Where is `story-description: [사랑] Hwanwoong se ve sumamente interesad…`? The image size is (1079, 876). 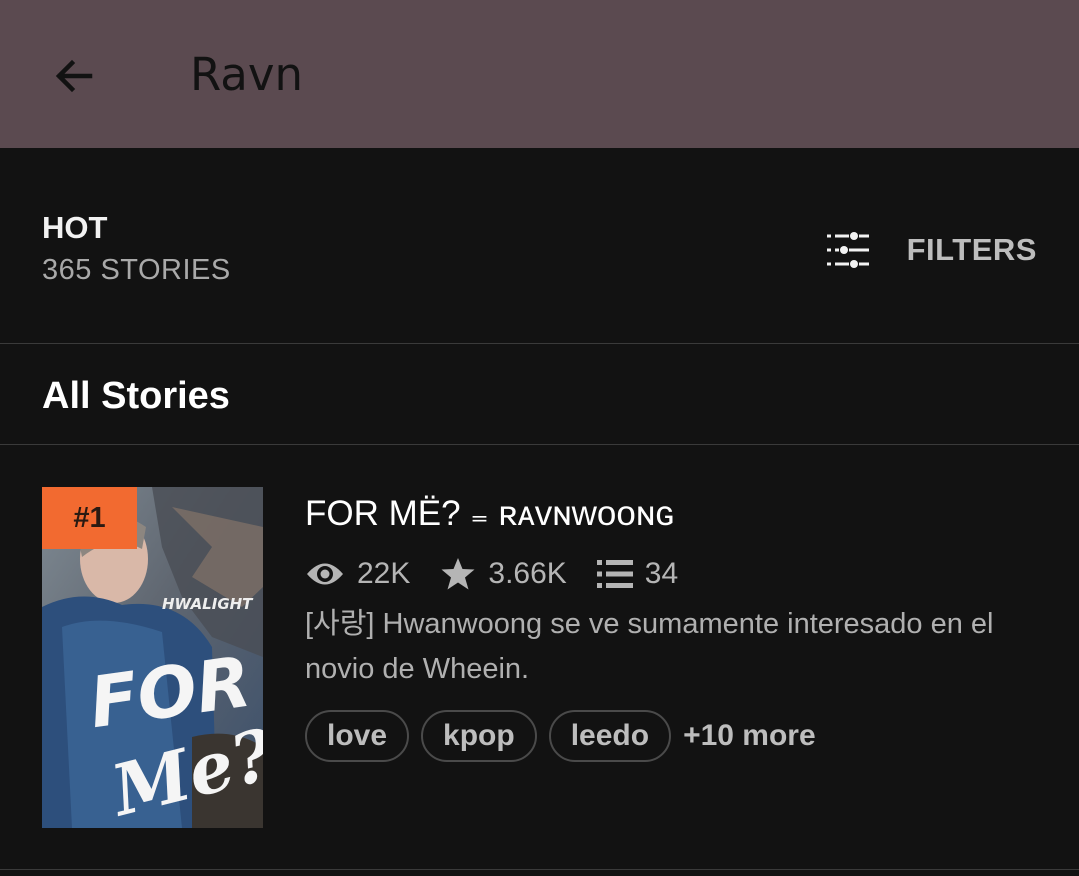 story-description: [사랑] Hwanwoong se ve sumamente interesad… is located at coordinates (649, 646).